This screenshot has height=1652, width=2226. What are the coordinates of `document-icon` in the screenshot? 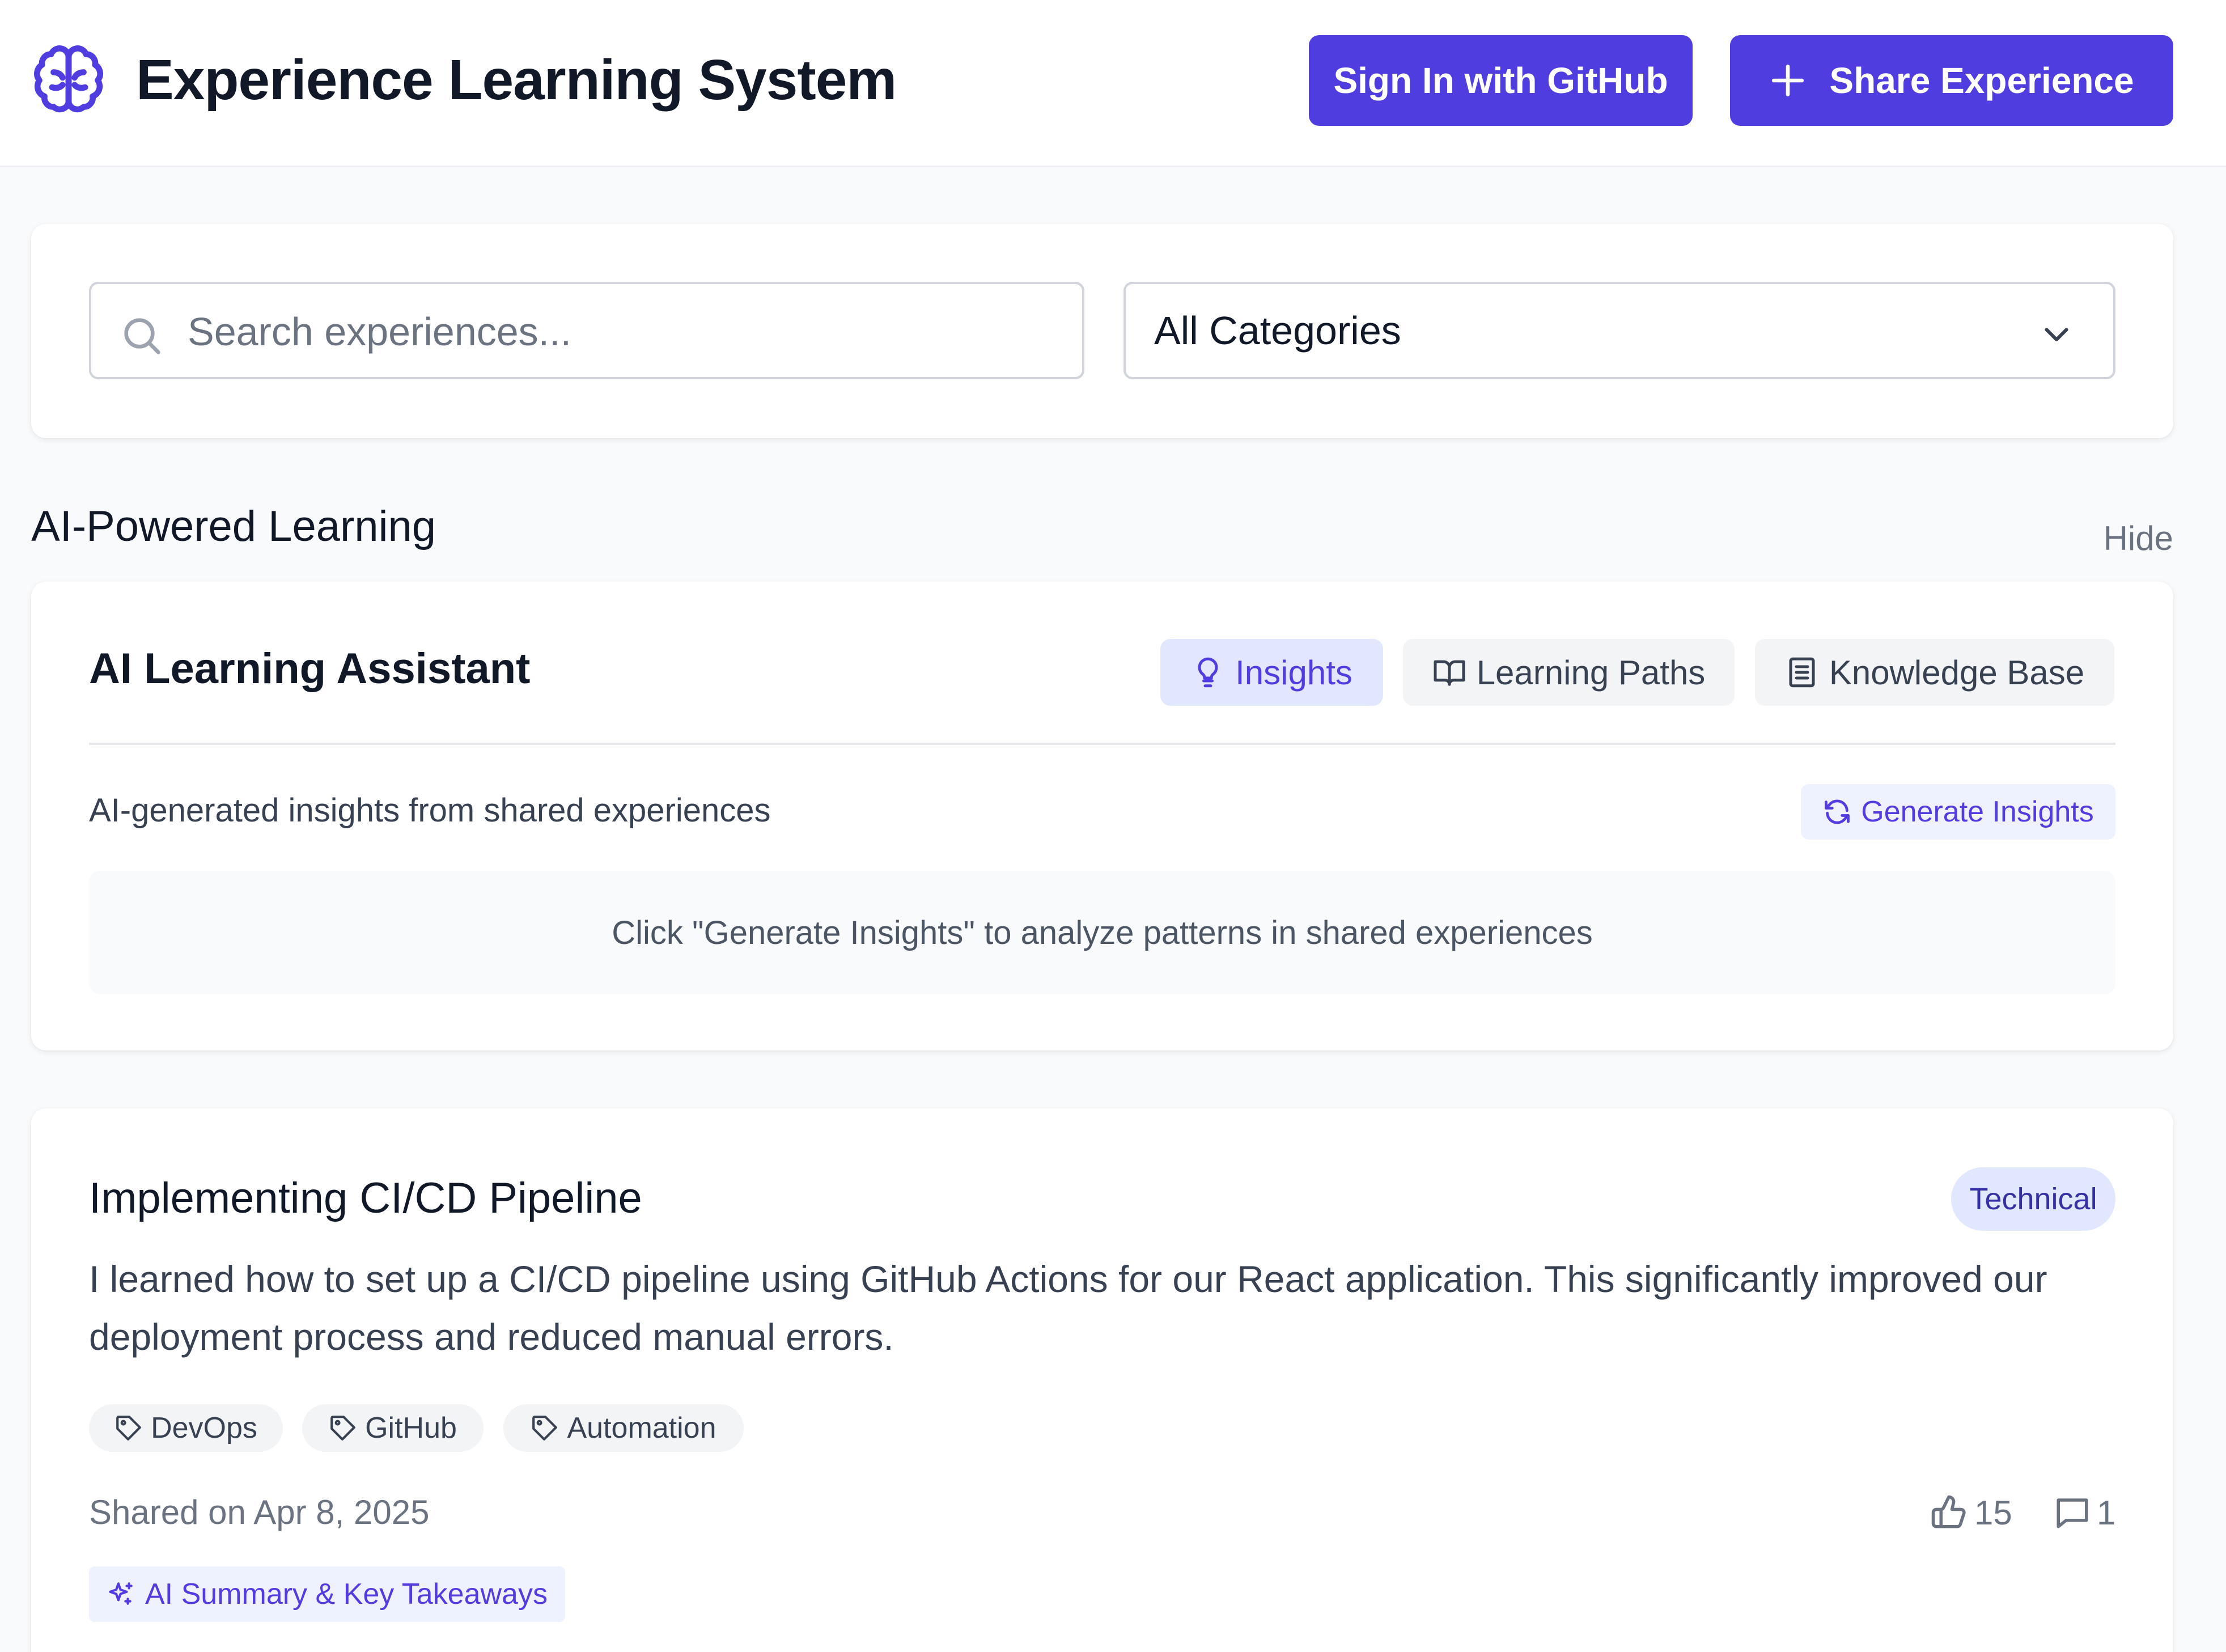 It's located at (1802, 673).